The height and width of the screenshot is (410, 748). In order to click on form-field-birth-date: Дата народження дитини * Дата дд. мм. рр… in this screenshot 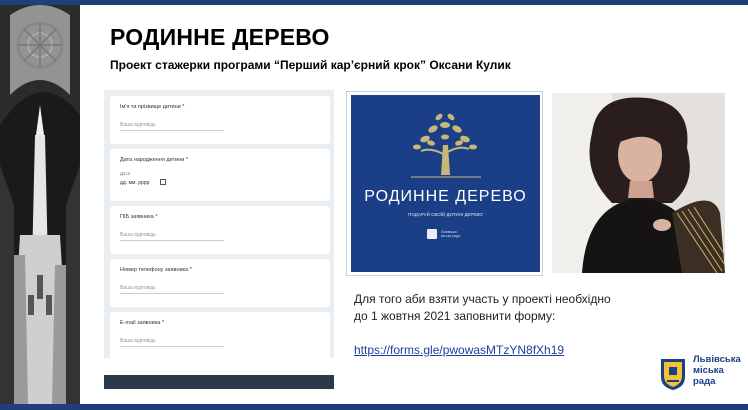, I will do `click(220, 175)`.